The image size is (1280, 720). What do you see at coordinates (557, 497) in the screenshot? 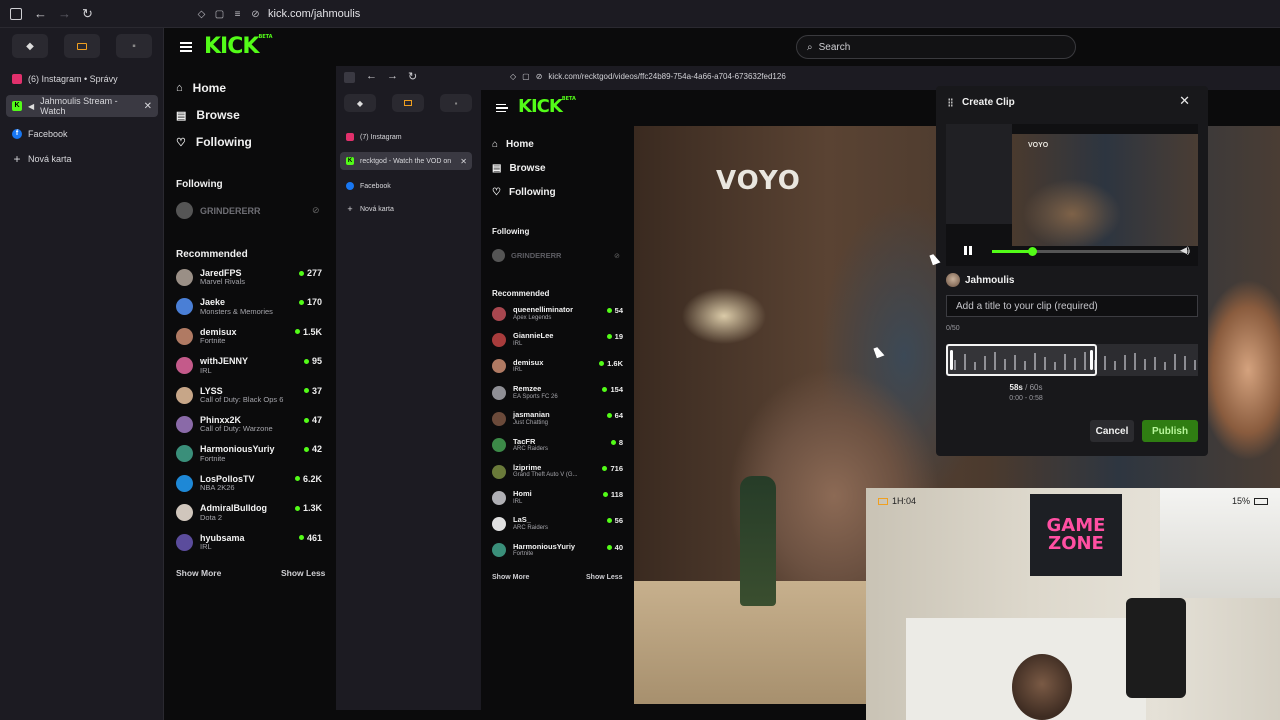
I see `recommended-item: Homi IRL 118` at bounding box center [557, 497].